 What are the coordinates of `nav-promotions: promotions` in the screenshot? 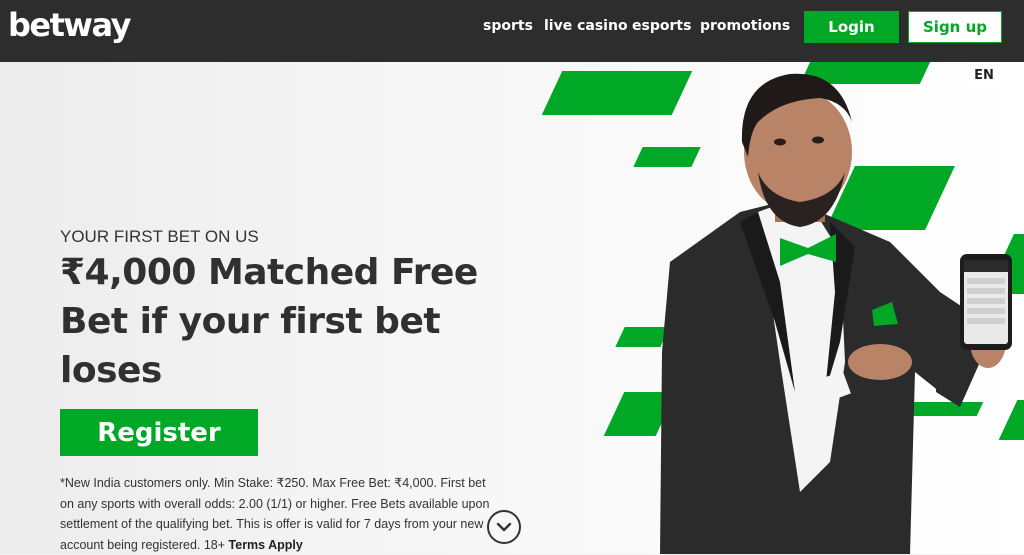 It's located at (745, 26).